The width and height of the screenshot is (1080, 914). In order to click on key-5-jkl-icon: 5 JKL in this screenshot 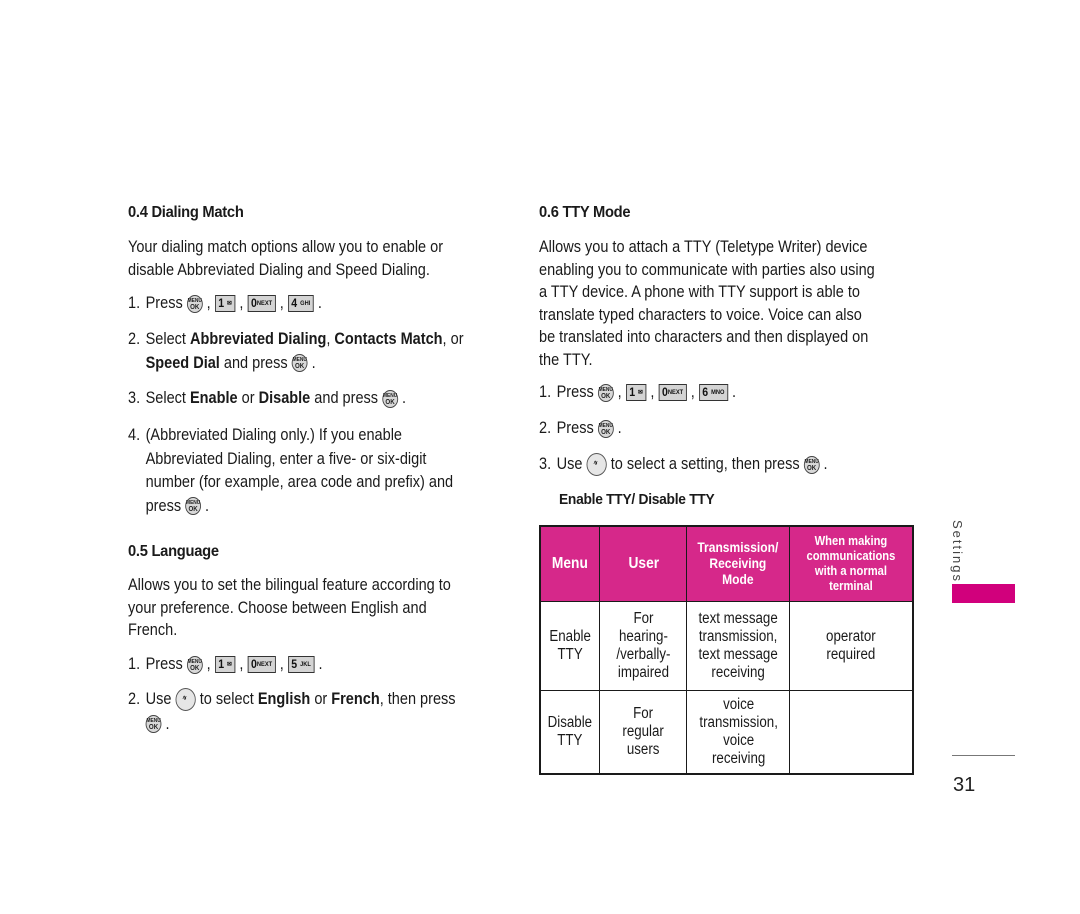, I will do `click(301, 665)`.